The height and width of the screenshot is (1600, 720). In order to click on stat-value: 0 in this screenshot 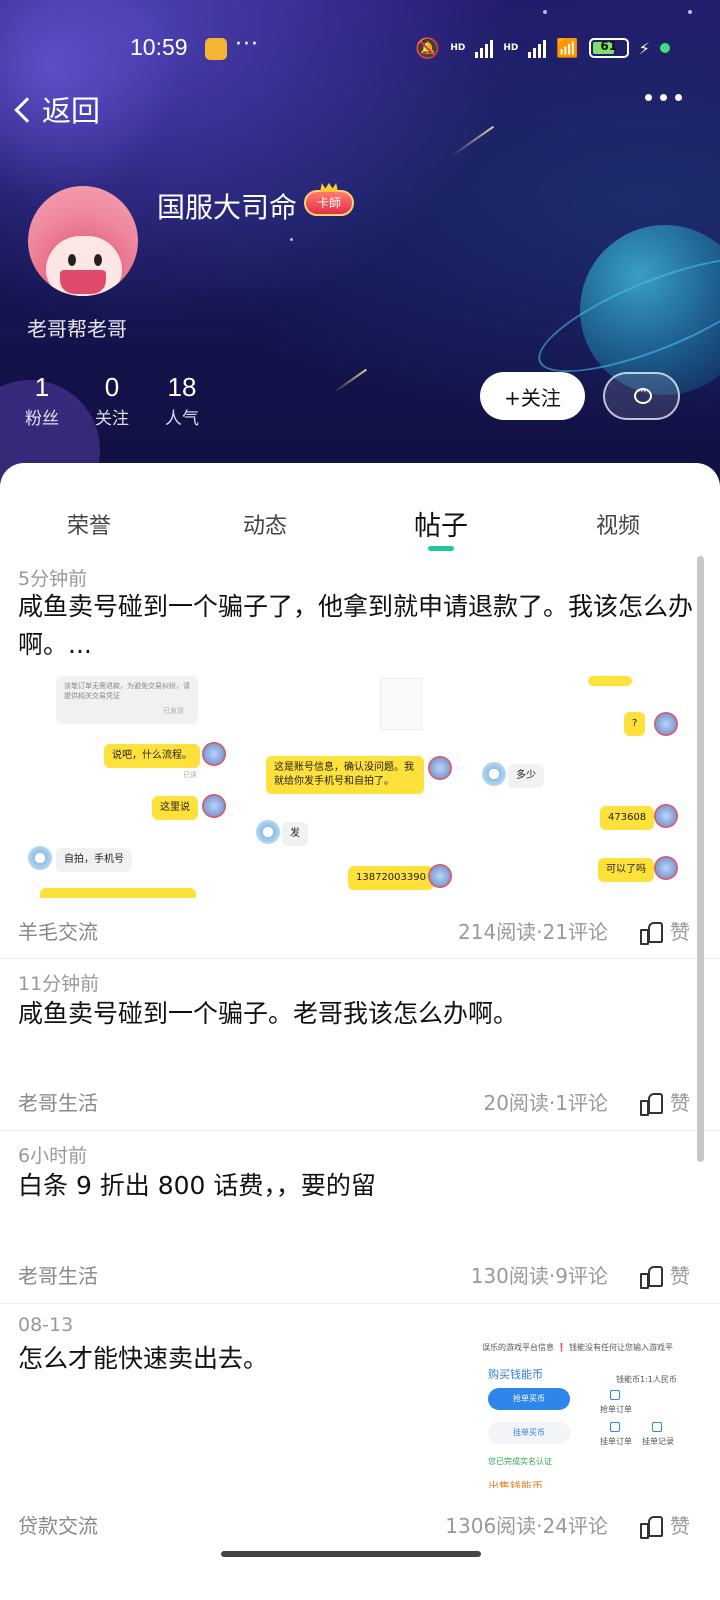, I will do `click(112, 387)`.